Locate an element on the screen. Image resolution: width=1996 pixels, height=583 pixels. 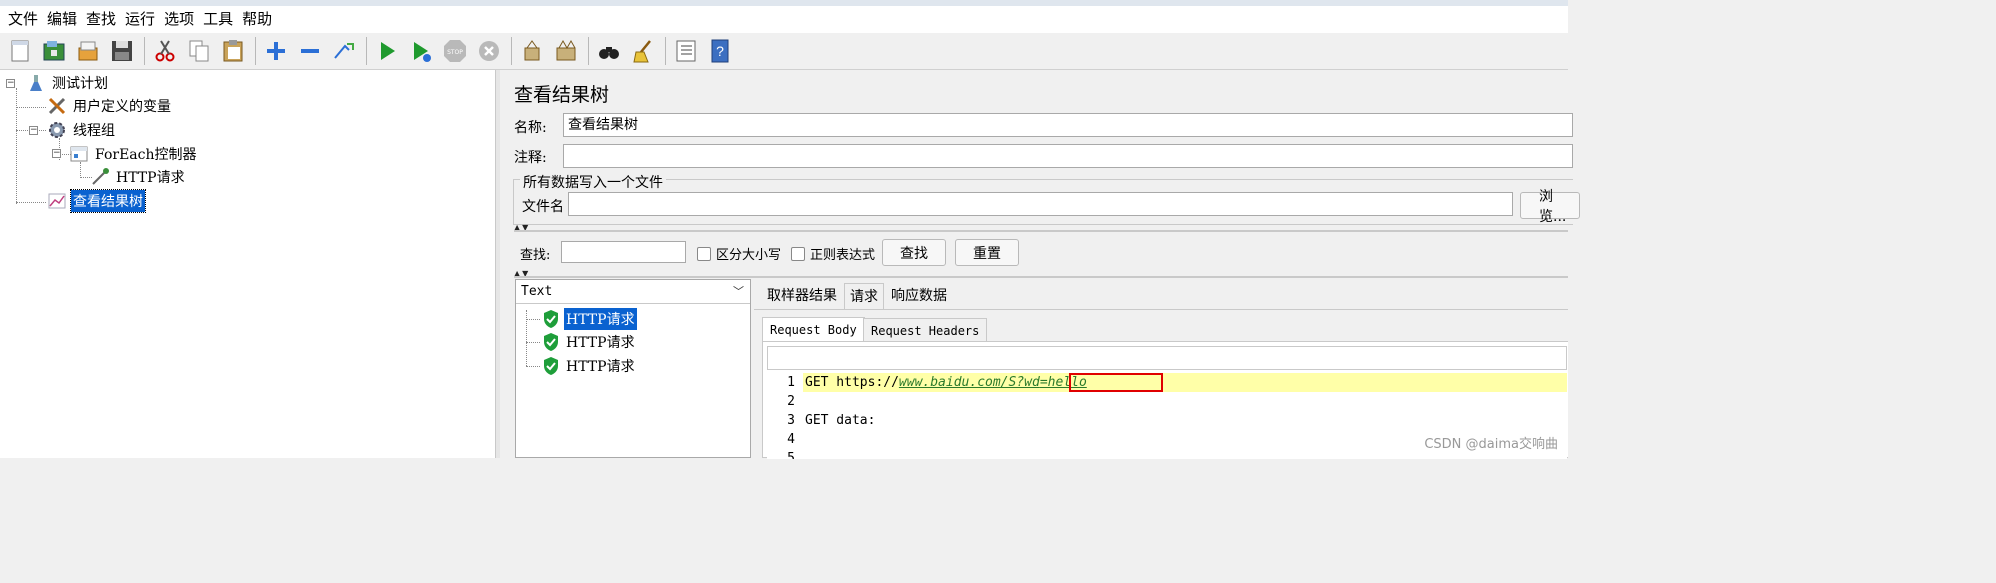
menu-tools: 工具 is located at coordinates (220, 19).